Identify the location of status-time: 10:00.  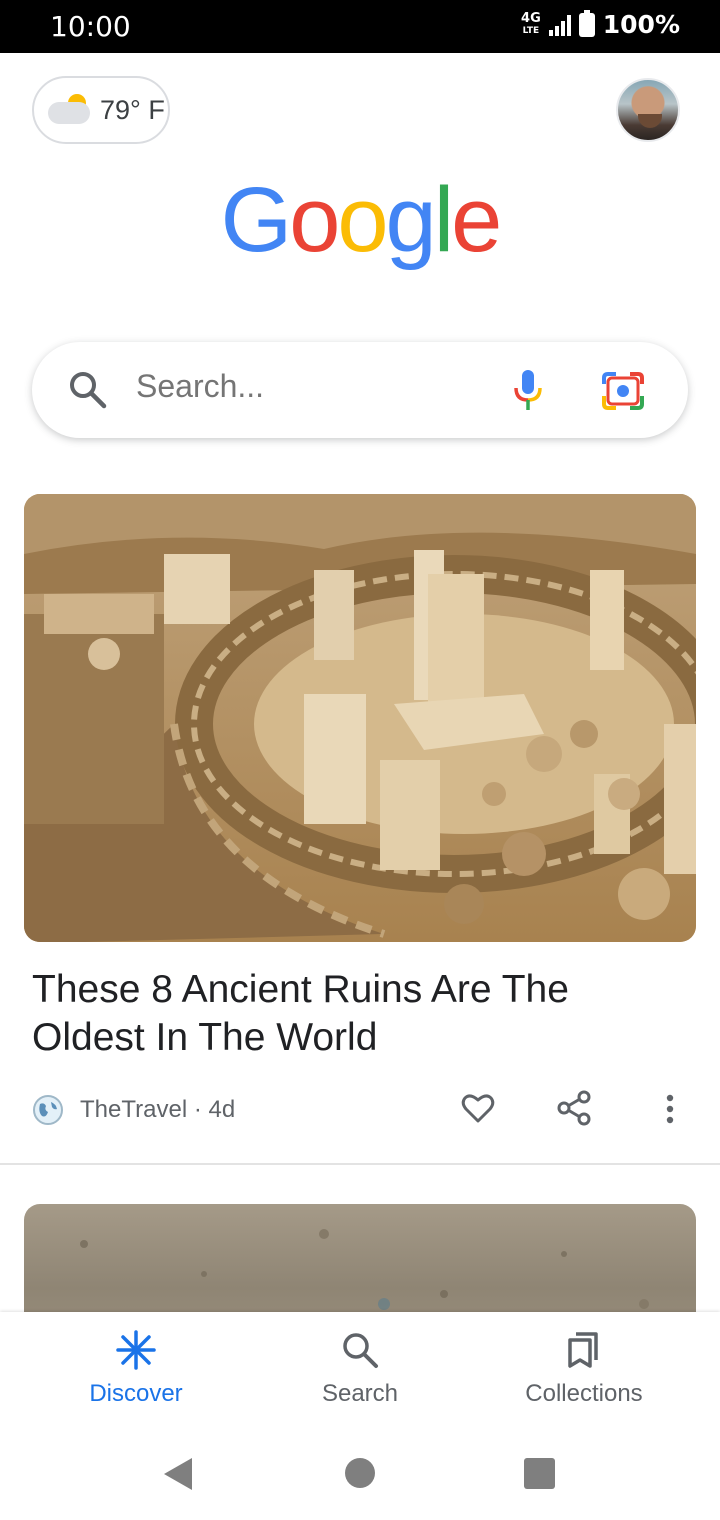
(90, 26).